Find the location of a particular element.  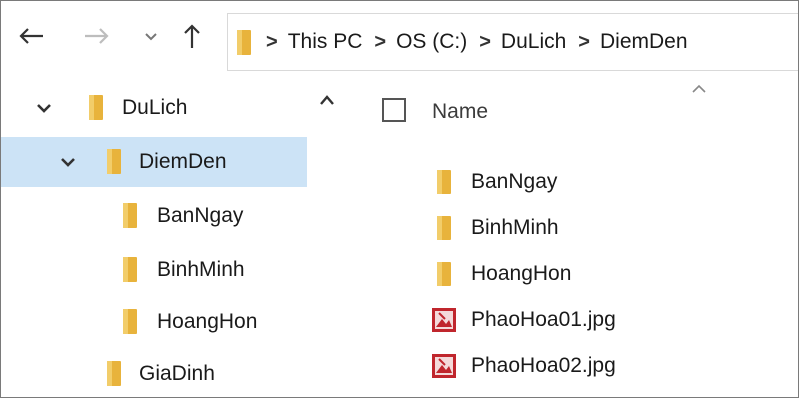

tree-item-label: DiemDen is located at coordinates (183, 161).